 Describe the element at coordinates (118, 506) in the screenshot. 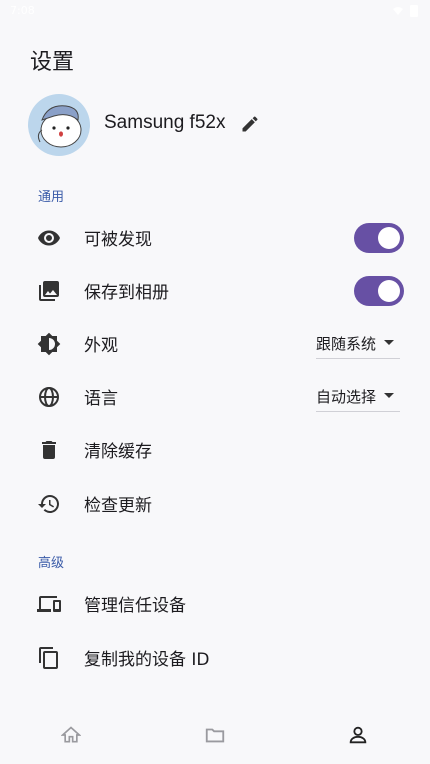

I see `setting-label: 检查更新` at that location.